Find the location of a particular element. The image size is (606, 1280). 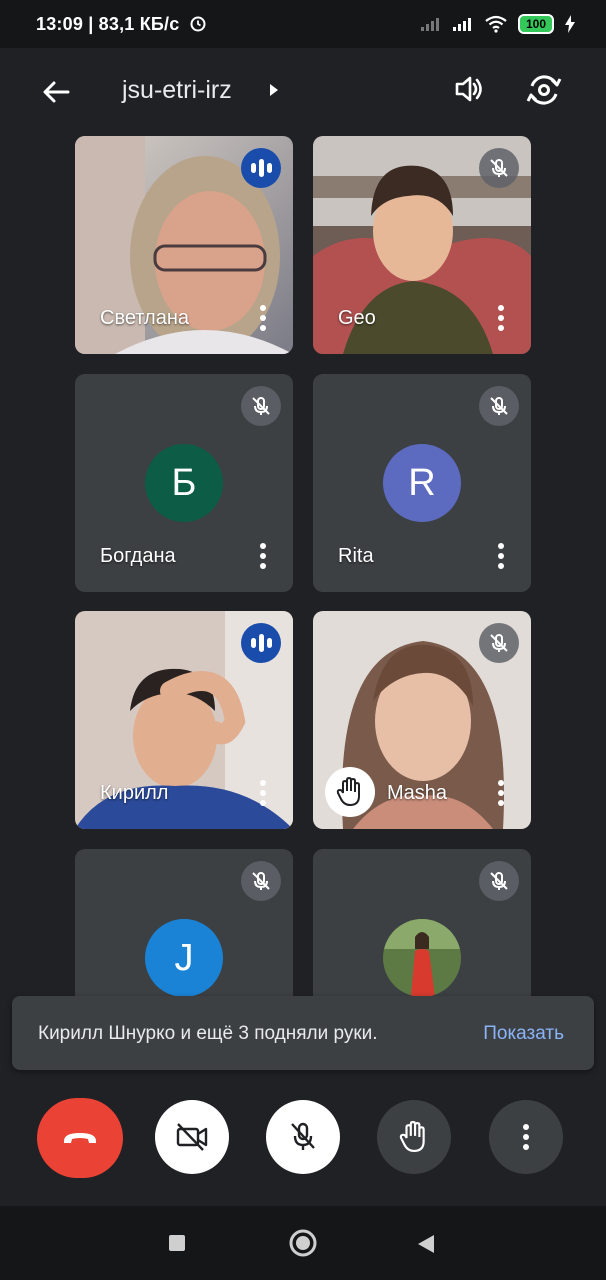

camera-toggle-button is located at coordinates (192, 1137).